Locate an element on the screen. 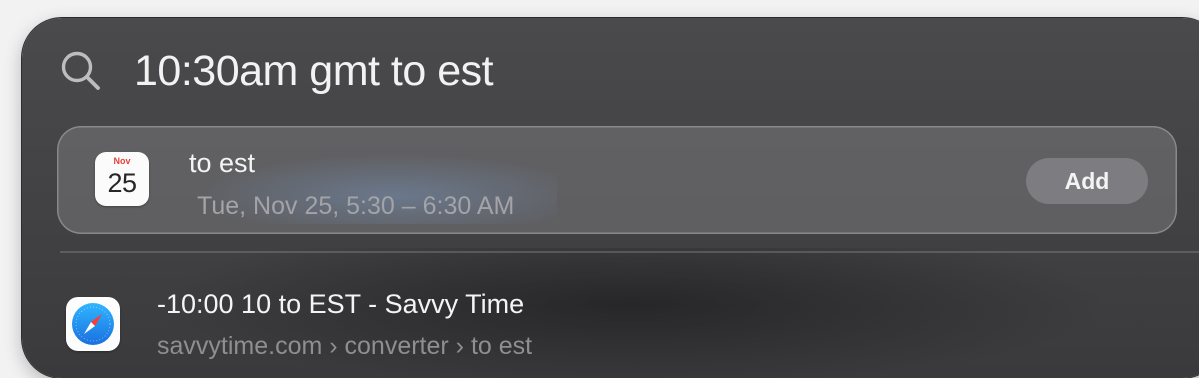  web-result-title: -10:00 10 to EST - Savvy Time is located at coordinates (341, 304).